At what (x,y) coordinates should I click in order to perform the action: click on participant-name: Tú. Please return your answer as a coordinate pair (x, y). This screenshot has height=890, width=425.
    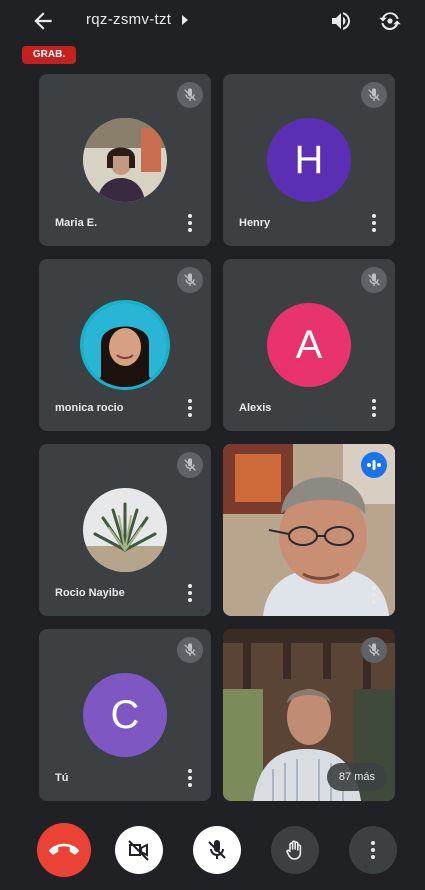
    Looking at the image, I should click on (62, 778).